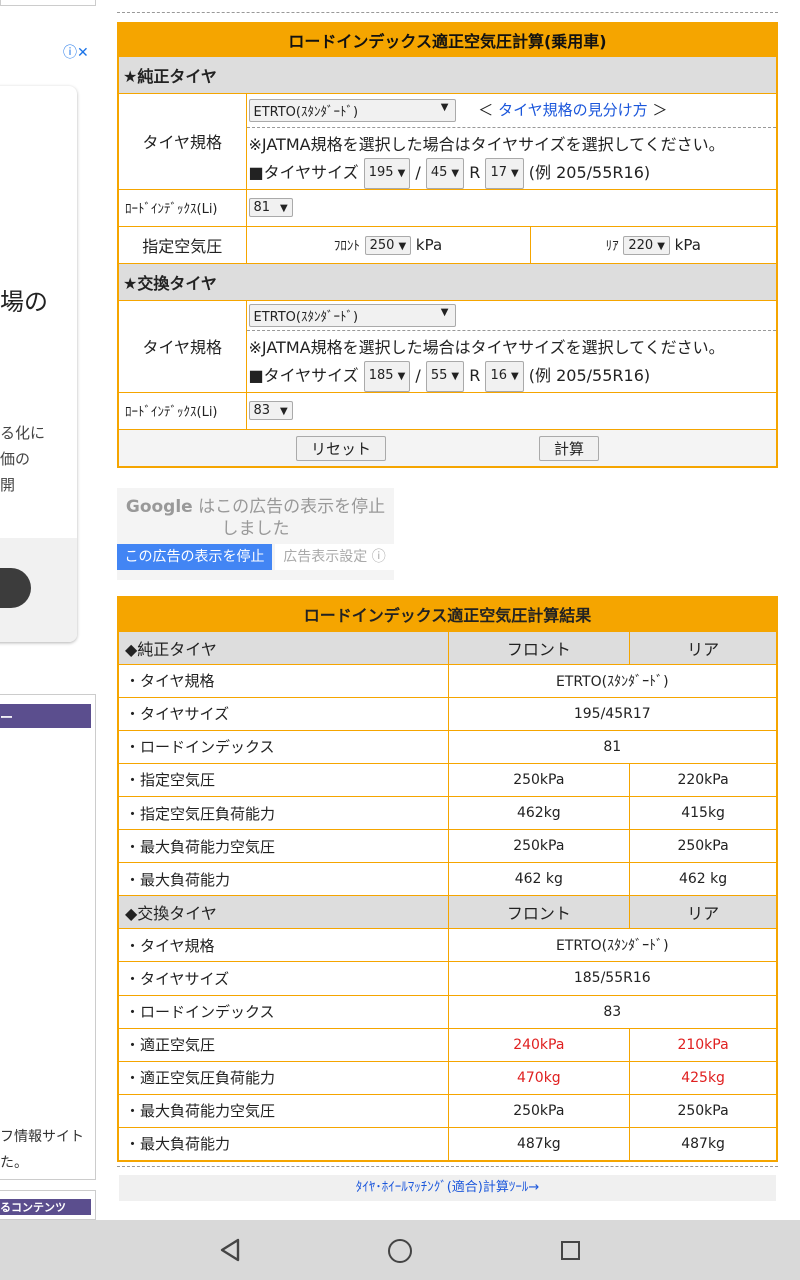  What do you see at coordinates (703, 879) in the screenshot?
I see `rear-value: 462 kg` at bounding box center [703, 879].